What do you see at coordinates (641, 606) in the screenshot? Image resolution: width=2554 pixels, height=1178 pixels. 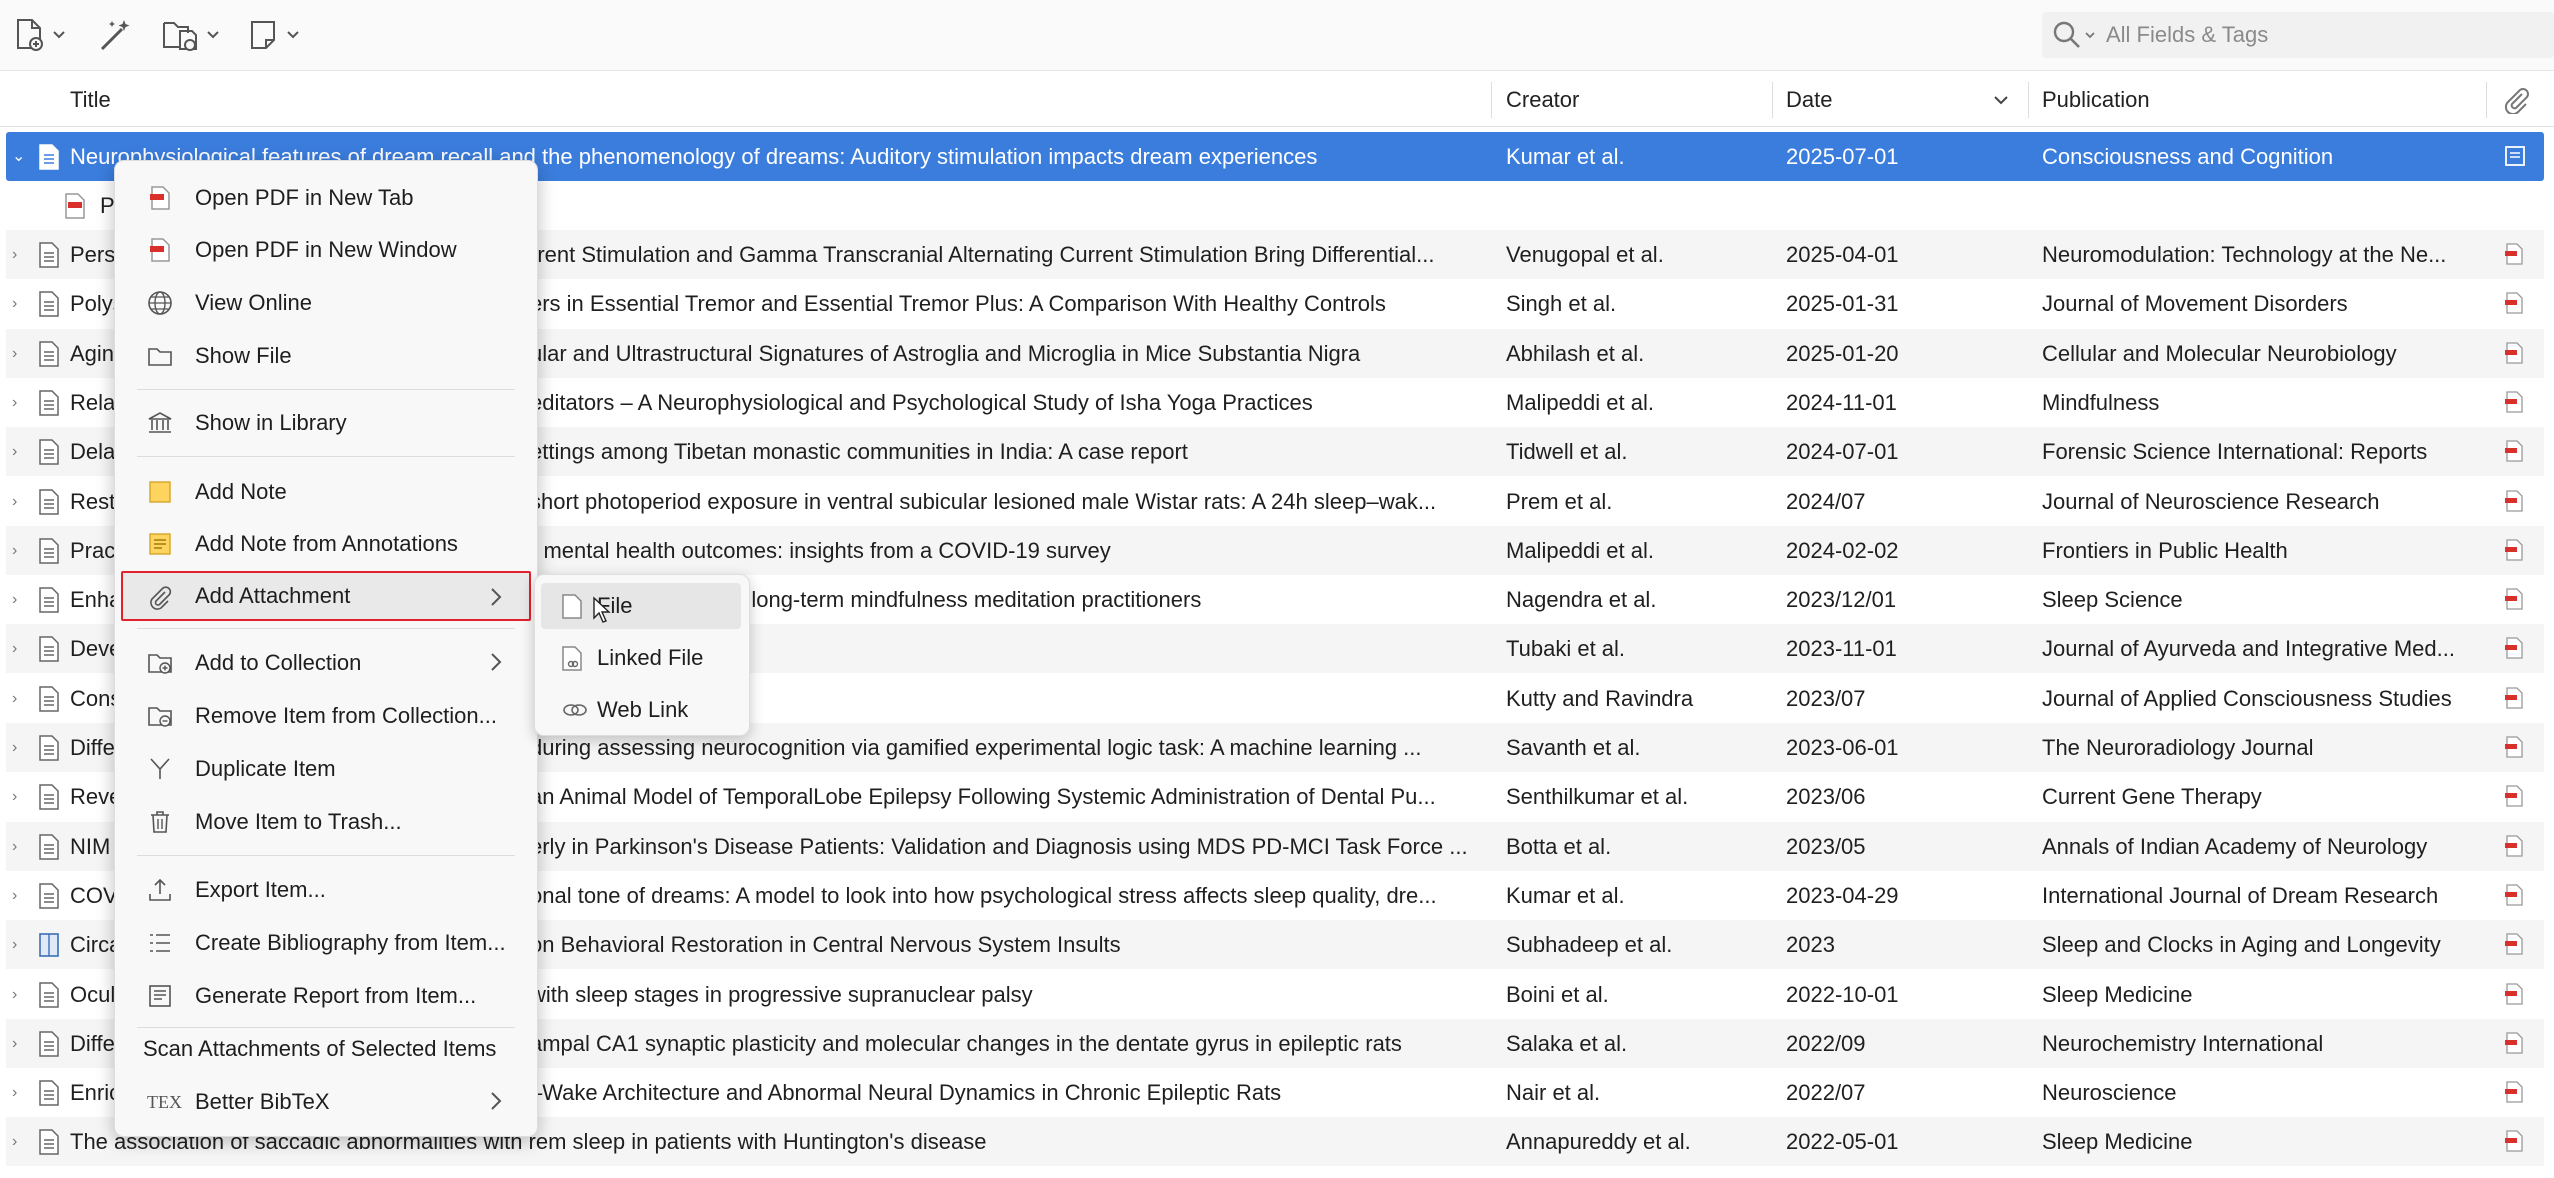 I see `submenu-item-file: File` at bounding box center [641, 606].